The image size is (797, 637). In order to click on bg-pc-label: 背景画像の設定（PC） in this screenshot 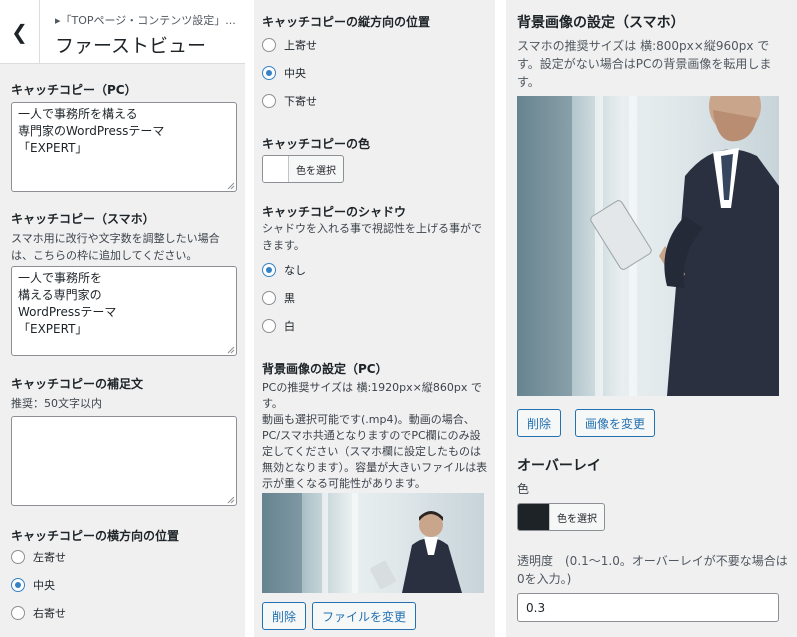, I will do `click(325, 369)`.